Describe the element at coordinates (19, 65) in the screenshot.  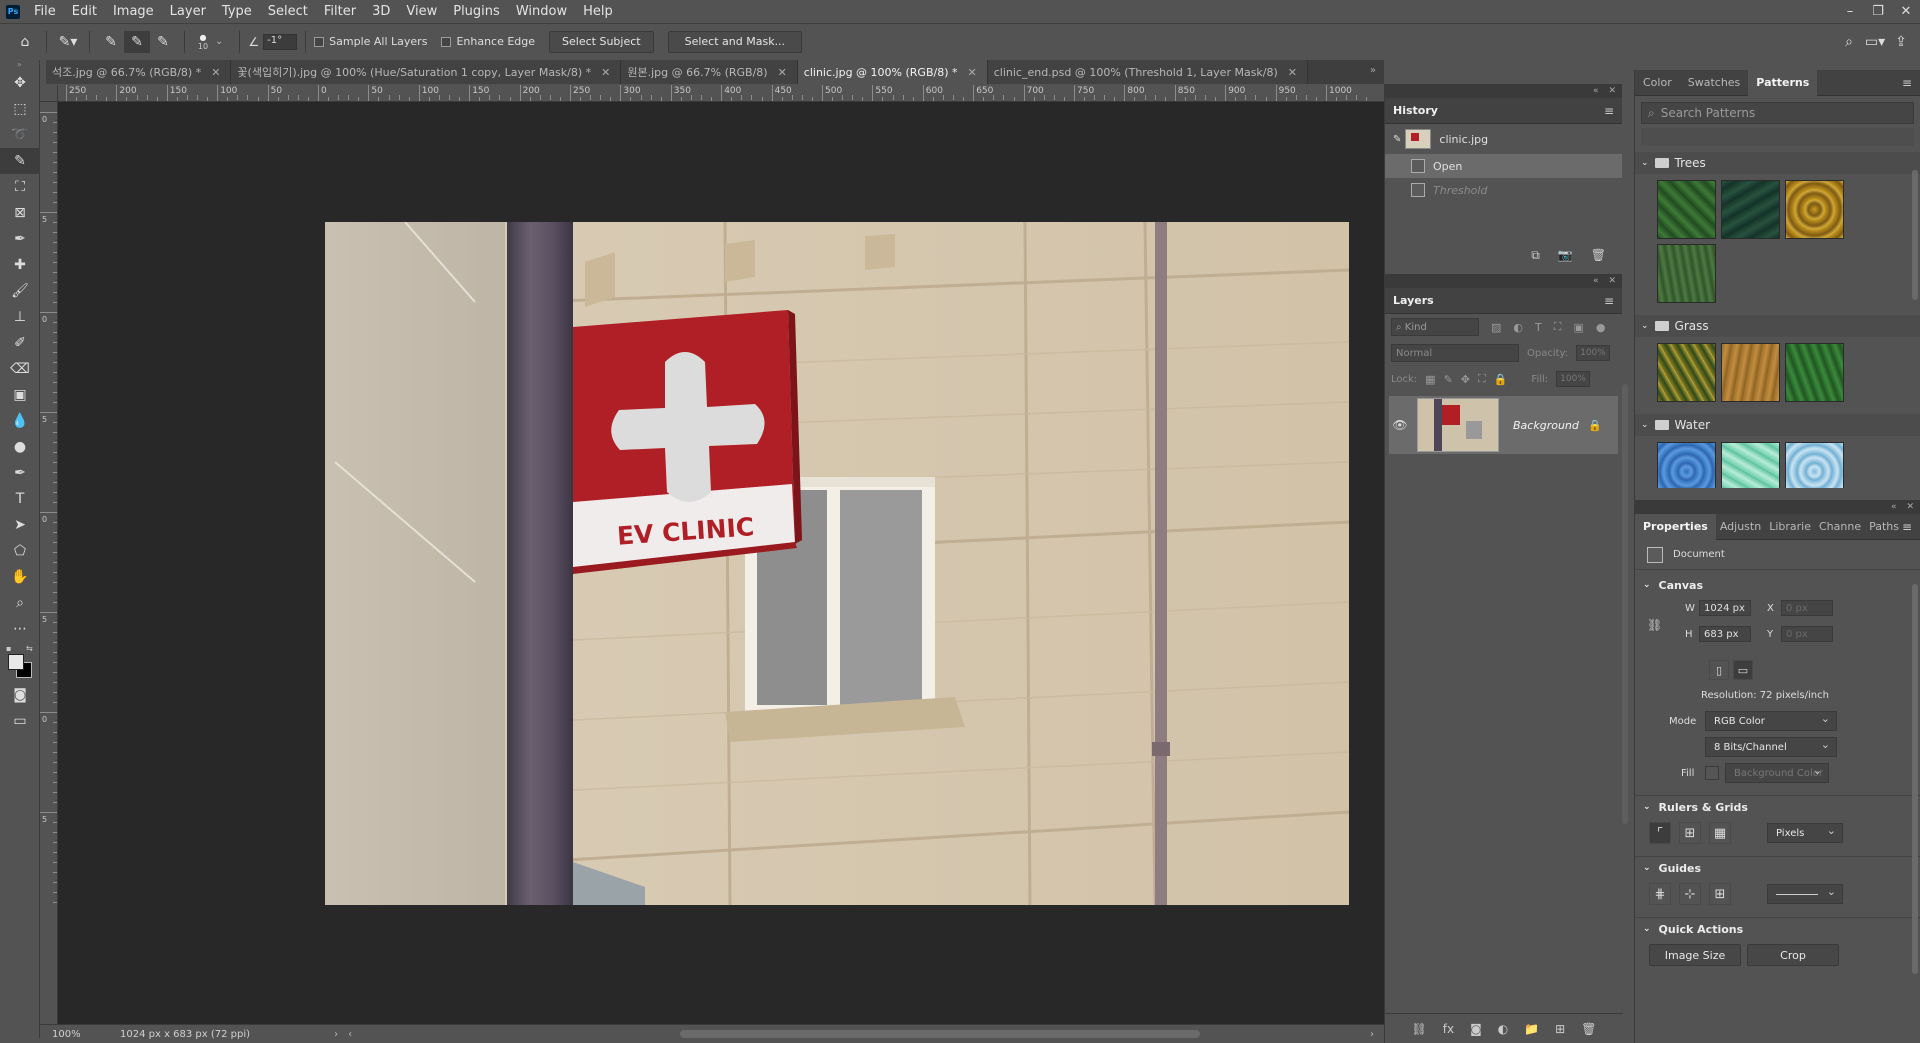
I see `collapse-icon: »` at that location.